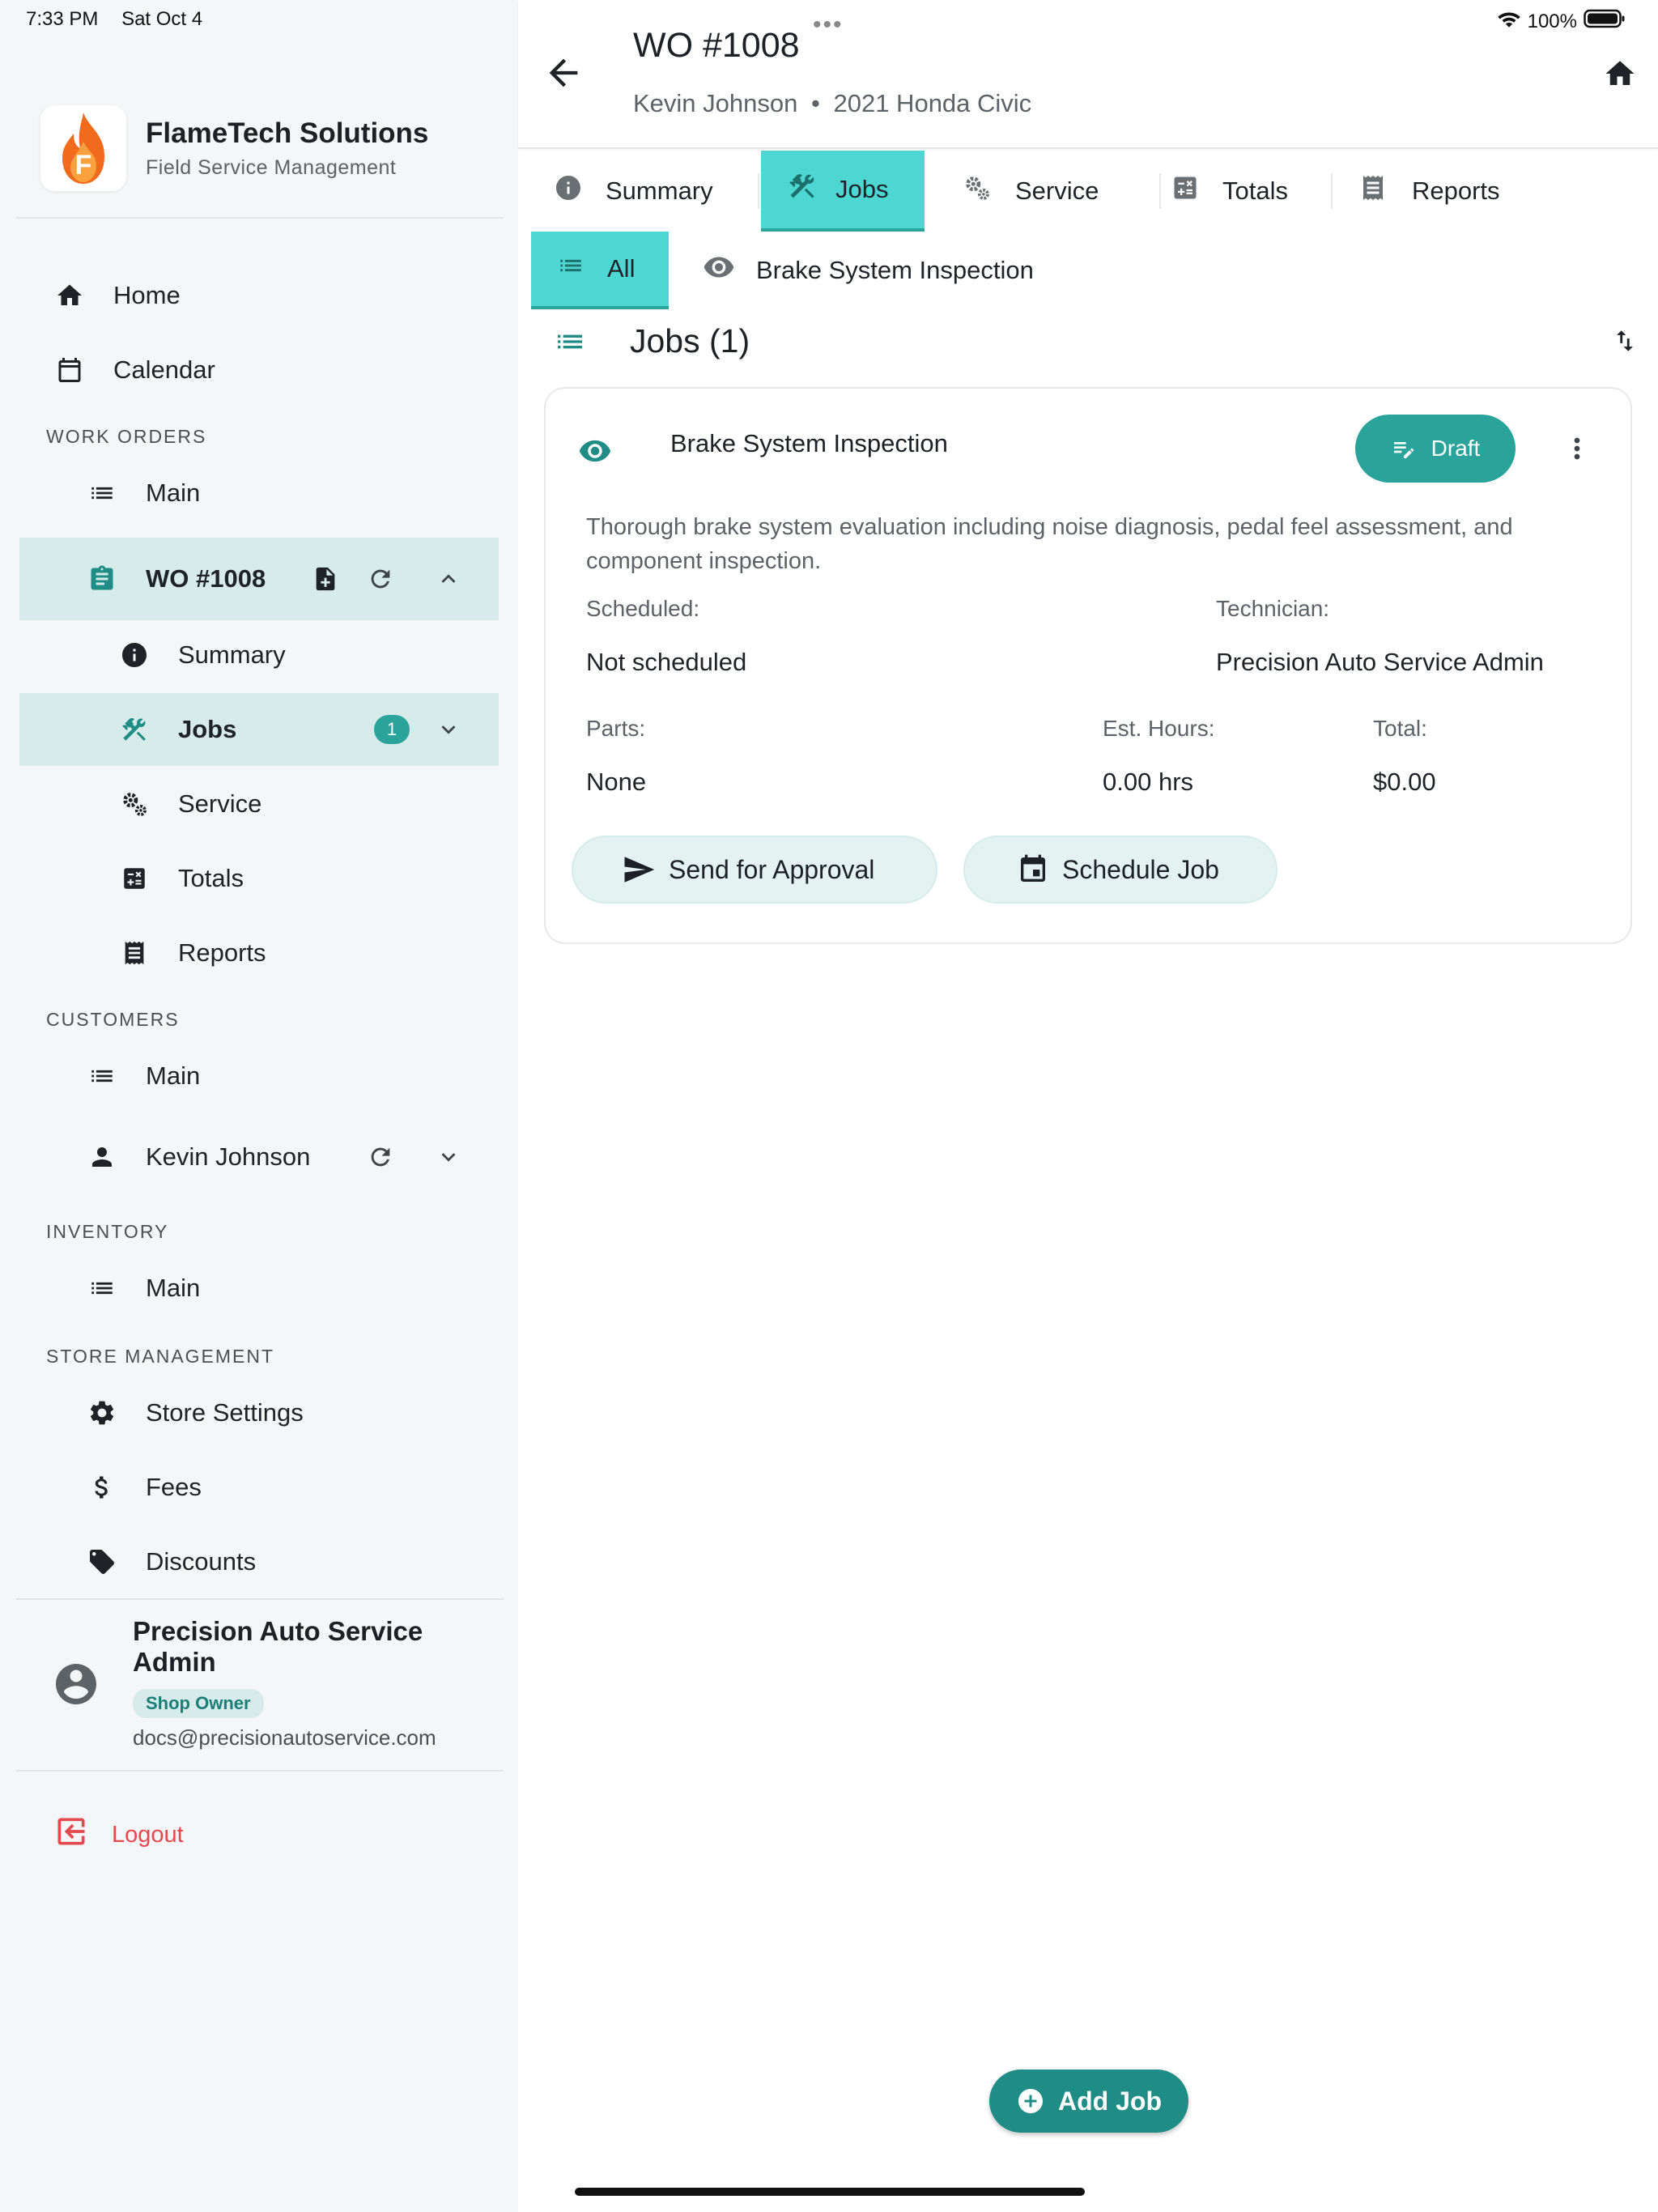 This screenshot has width=1658, height=2212. What do you see at coordinates (977, 191) in the screenshot?
I see `gears-icon` at bounding box center [977, 191].